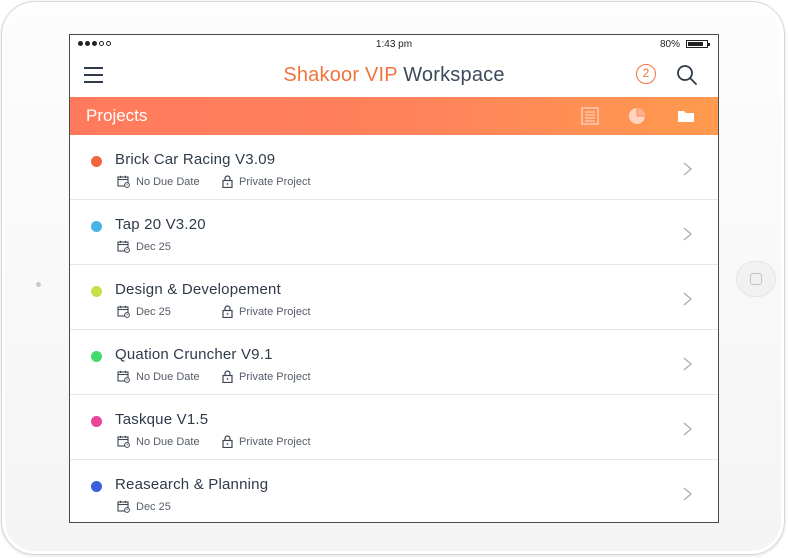  Describe the element at coordinates (394, 427) in the screenshot. I see `project-row: Taskque V1.5 No Due Date Private Project` at that location.